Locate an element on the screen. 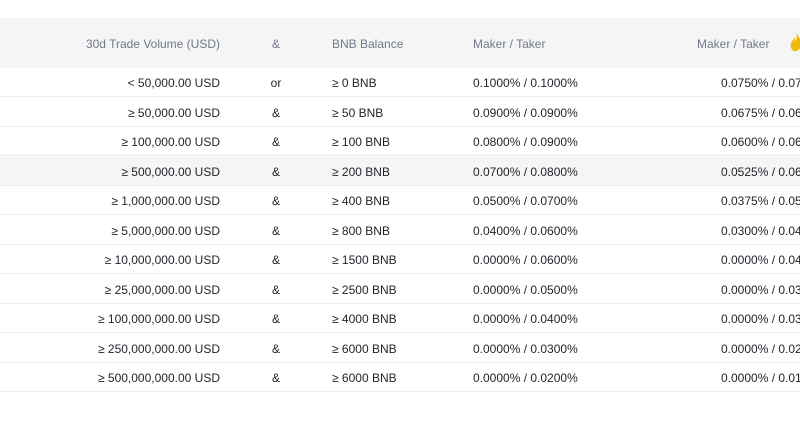 The width and height of the screenshot is (800, 445). cell-trade-volume: < 50,000.00 USD is located at coordinates (173, 83).